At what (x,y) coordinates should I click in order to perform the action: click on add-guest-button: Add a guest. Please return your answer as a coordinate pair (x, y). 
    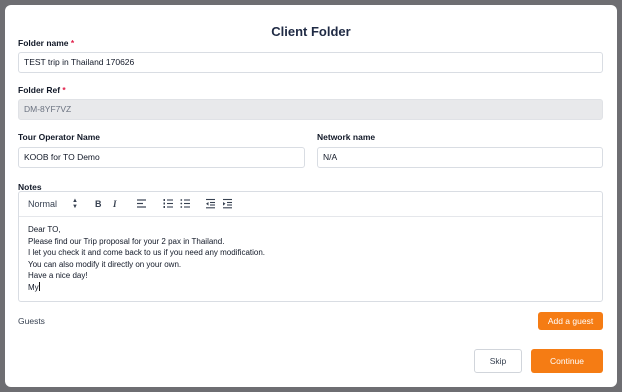
    Looking at the image, I should click on (570, 321).